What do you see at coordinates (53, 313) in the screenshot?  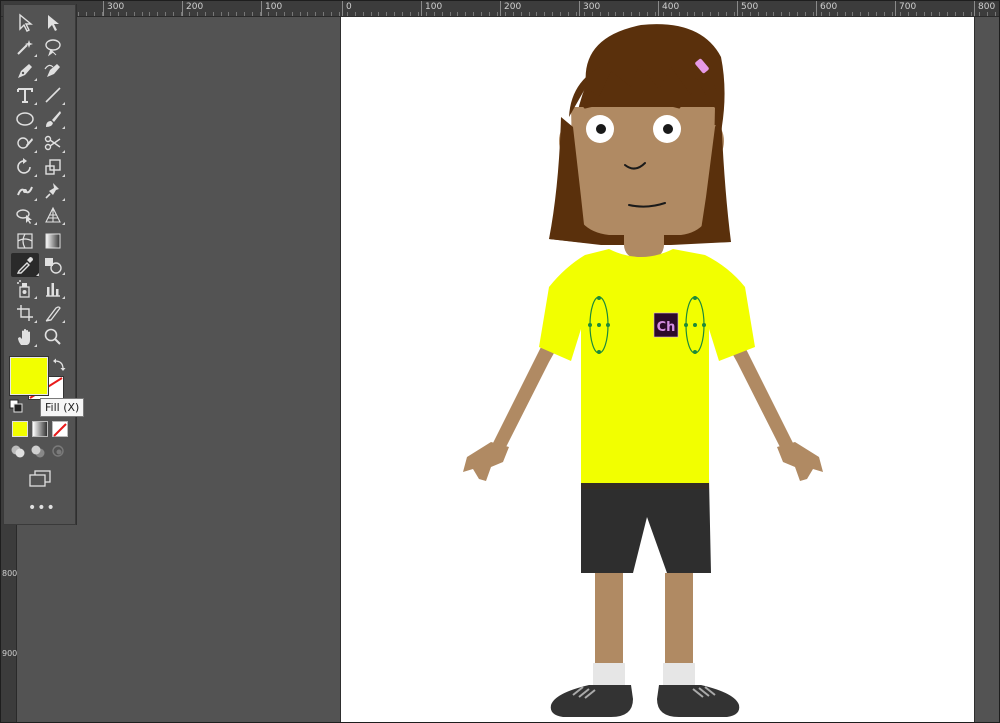 I see `slice-tool` at bounding box center [53, 313].